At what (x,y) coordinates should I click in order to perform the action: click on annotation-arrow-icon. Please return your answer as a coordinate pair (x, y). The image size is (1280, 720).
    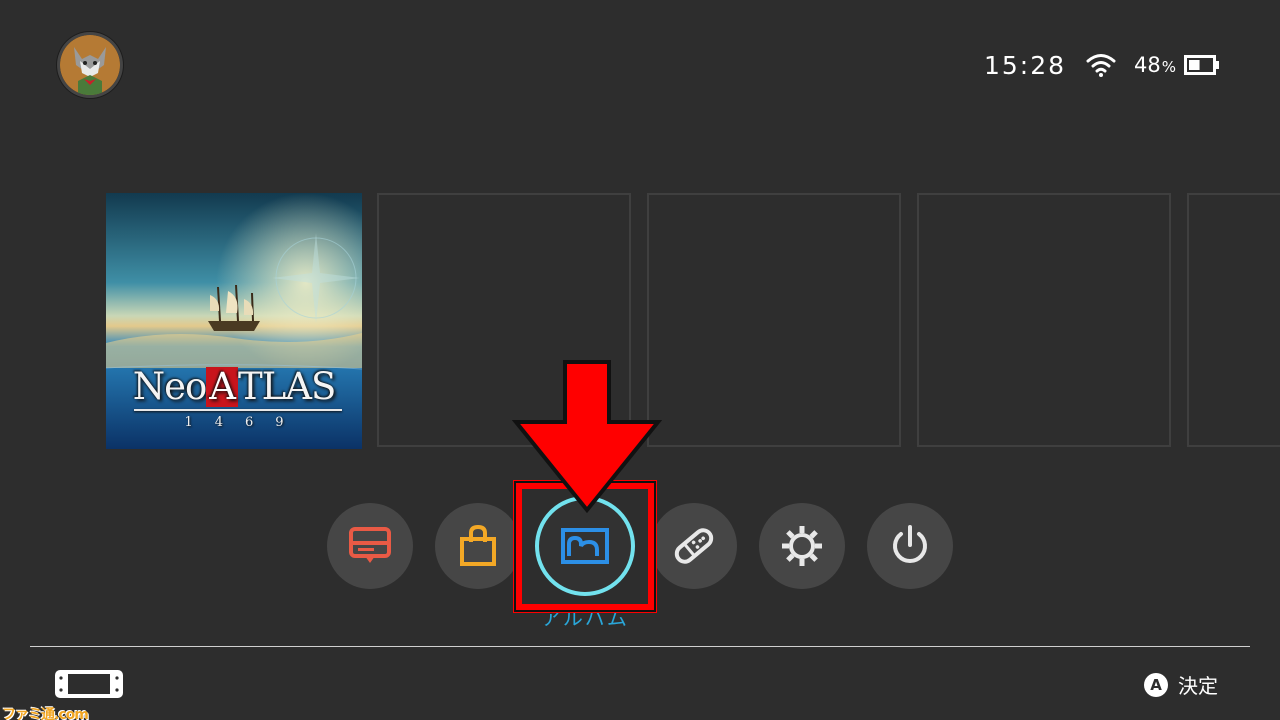
    Looking at the image, I should click on (587, 437).